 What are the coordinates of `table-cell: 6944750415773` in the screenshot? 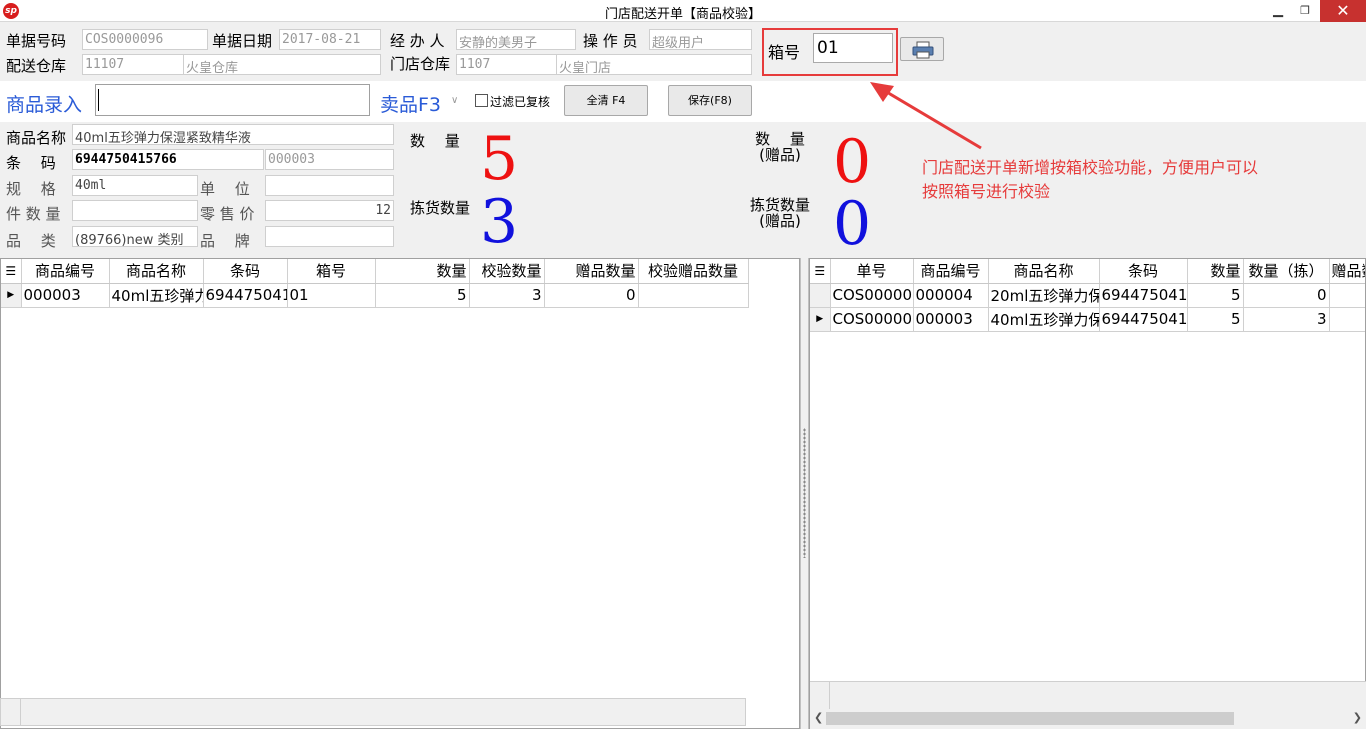 It's located at (1143, 295).